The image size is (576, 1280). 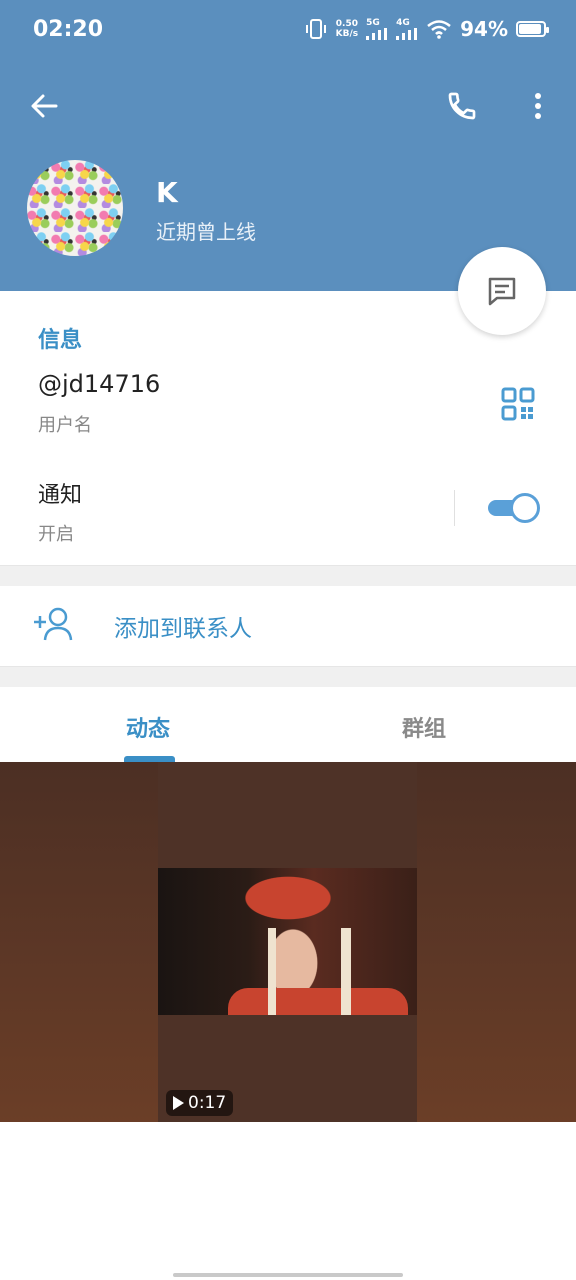 What do you see at coordinates (207, 1103) in the screenshot?
I see `video-duration: 0:17` at bounding box center [207, 1103].